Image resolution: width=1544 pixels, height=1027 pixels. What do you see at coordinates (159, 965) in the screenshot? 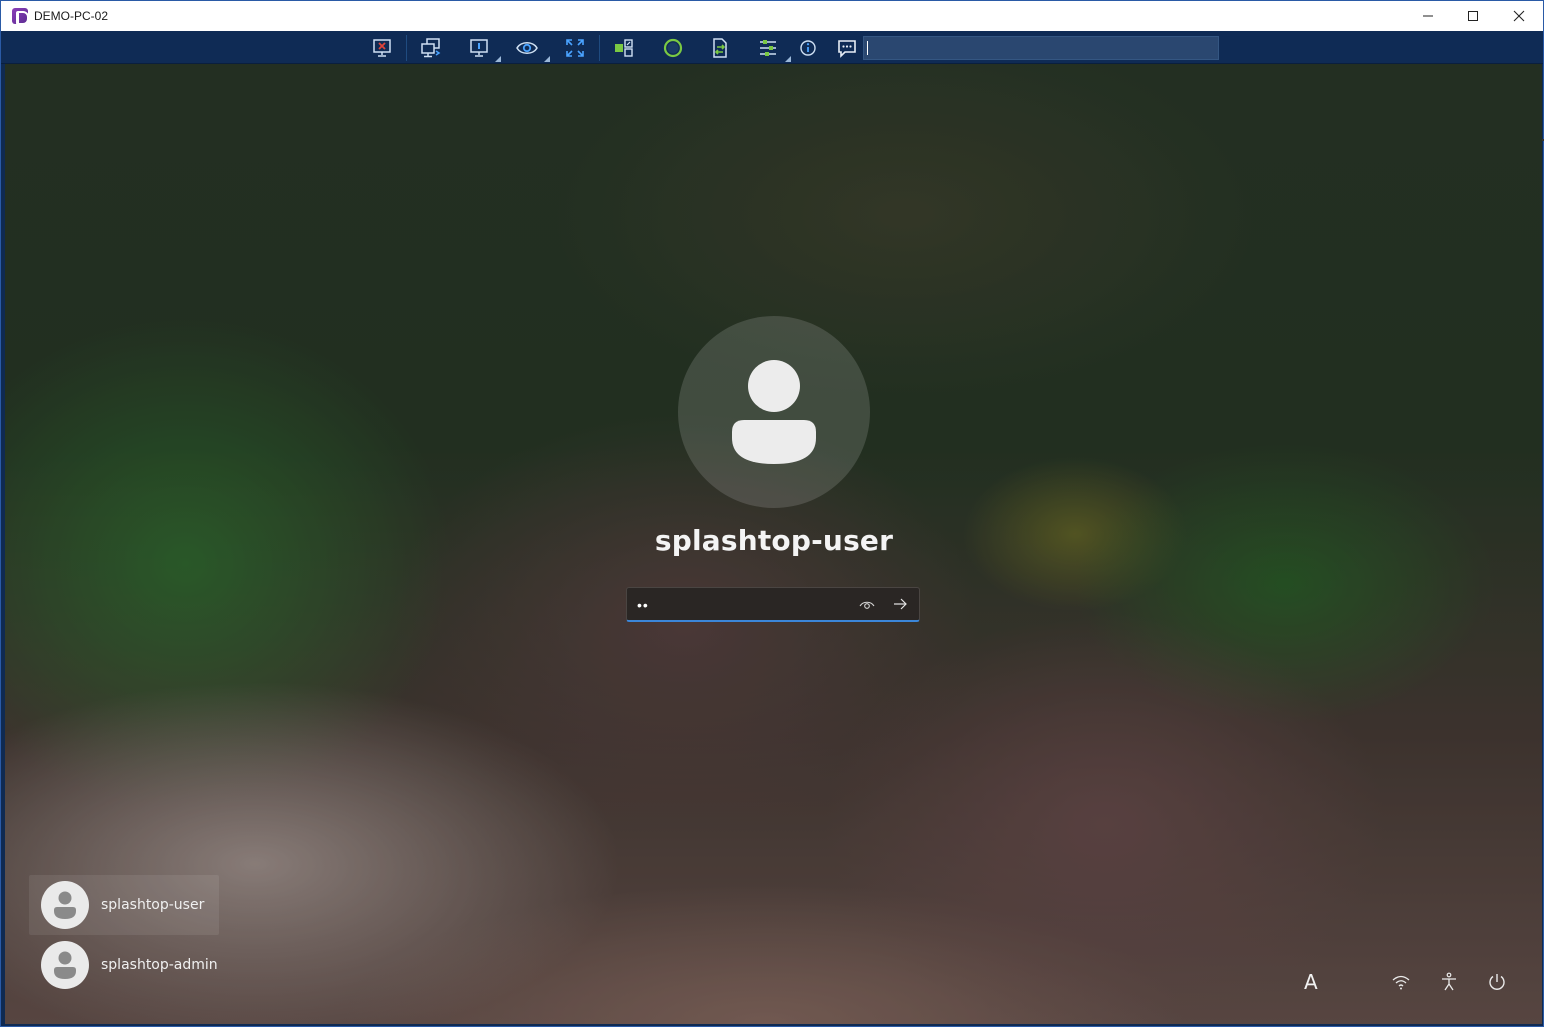
I see `user-item-label: splashtop-admin` at bounding box center [159, 965].